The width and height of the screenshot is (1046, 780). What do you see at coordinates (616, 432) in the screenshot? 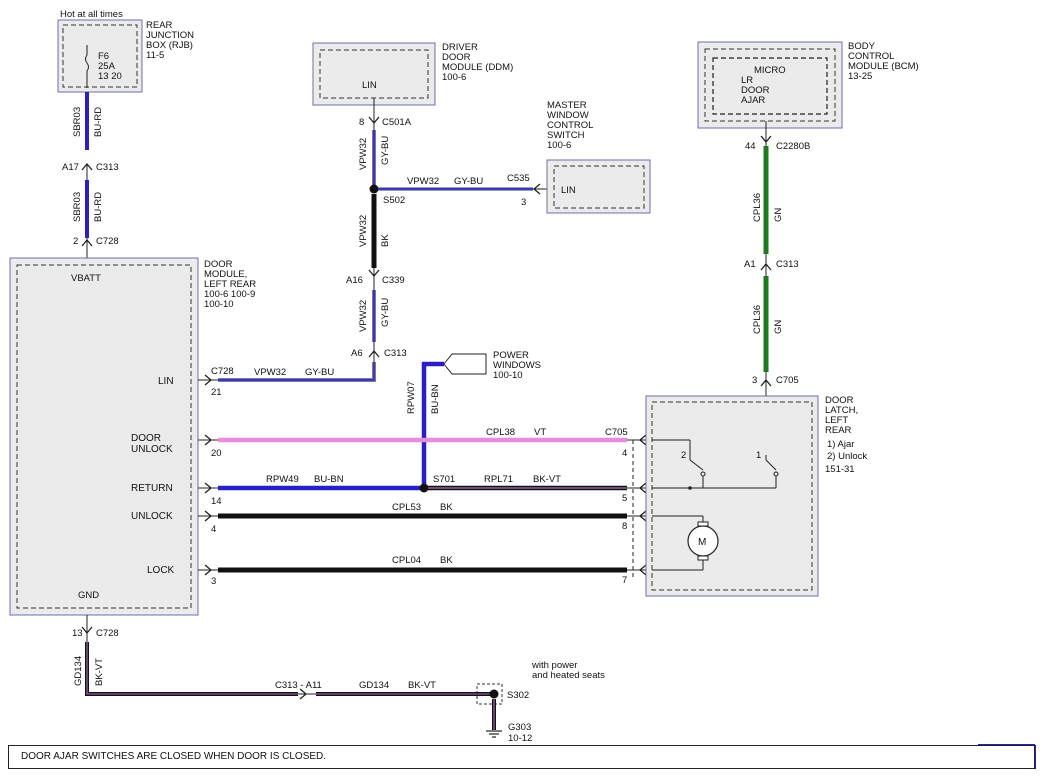
I see `connector-c705-label-right: C705` at bounding box center [616, 432].